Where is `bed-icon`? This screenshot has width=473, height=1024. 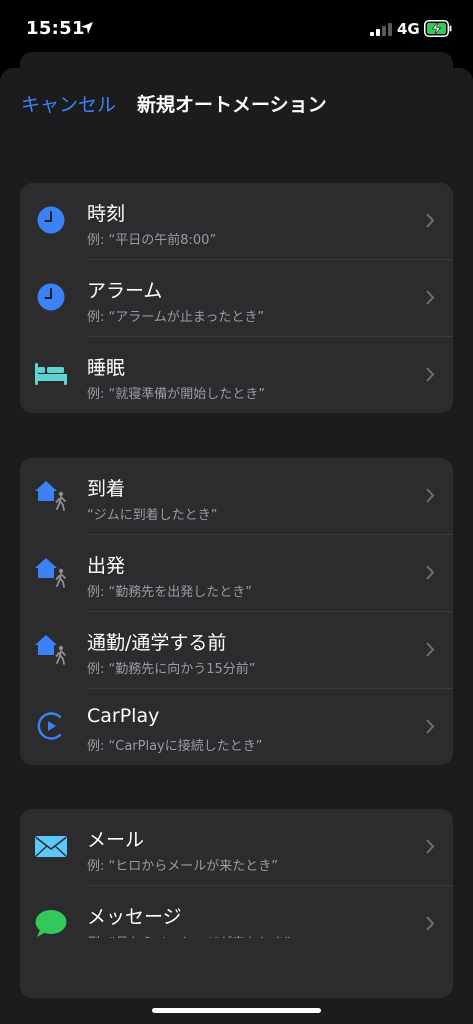
bed-icon is located at coordinates (51, 374).